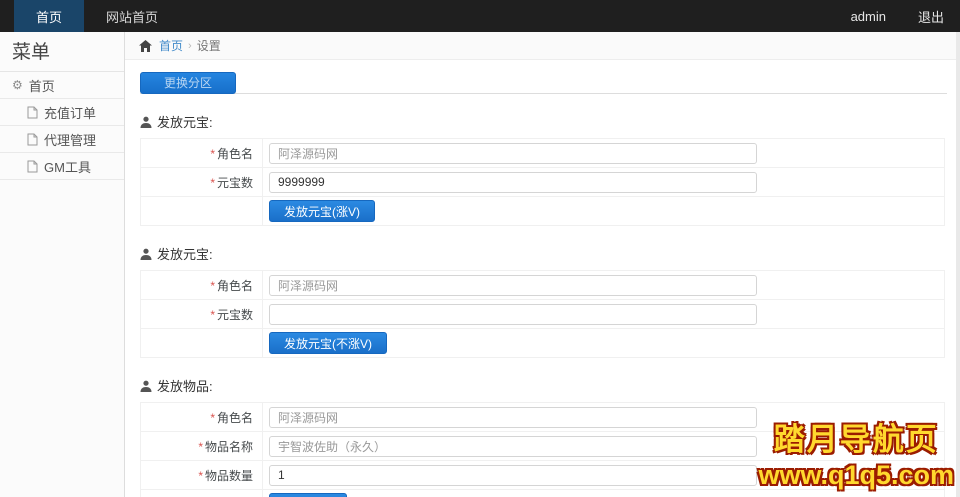 Image resolution: width=960 pixels, height=497 pixels. I want to click on sidebar-item-recharge-orders: 充值订单, so click(62, 112).